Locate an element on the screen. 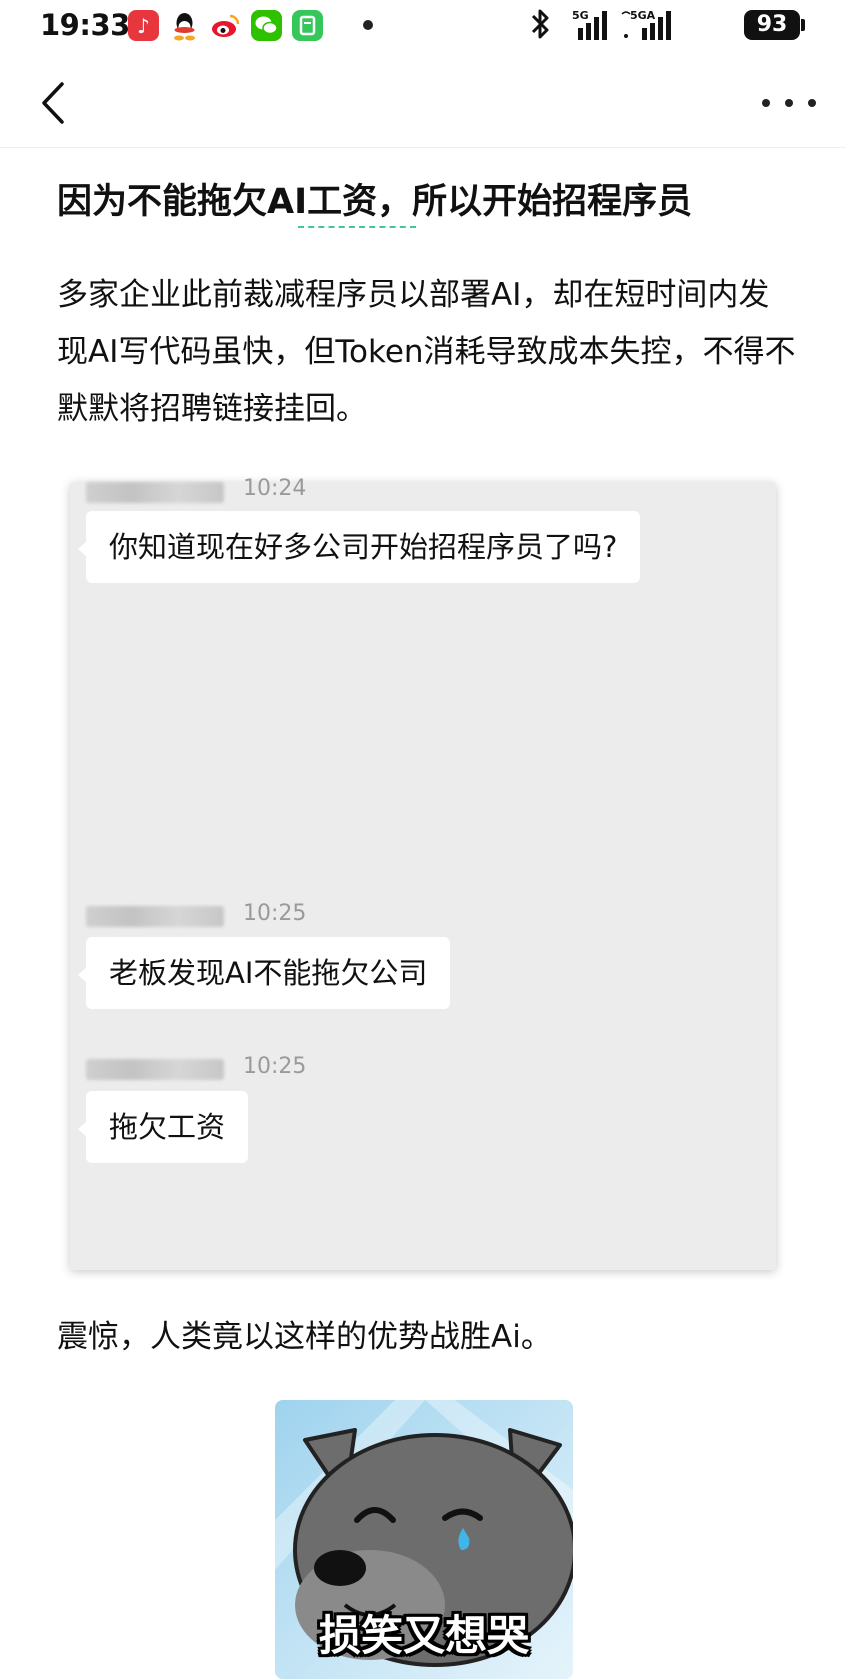 This screenshot has height=1679, width=846. more-button is located at coordinates (789, 103).